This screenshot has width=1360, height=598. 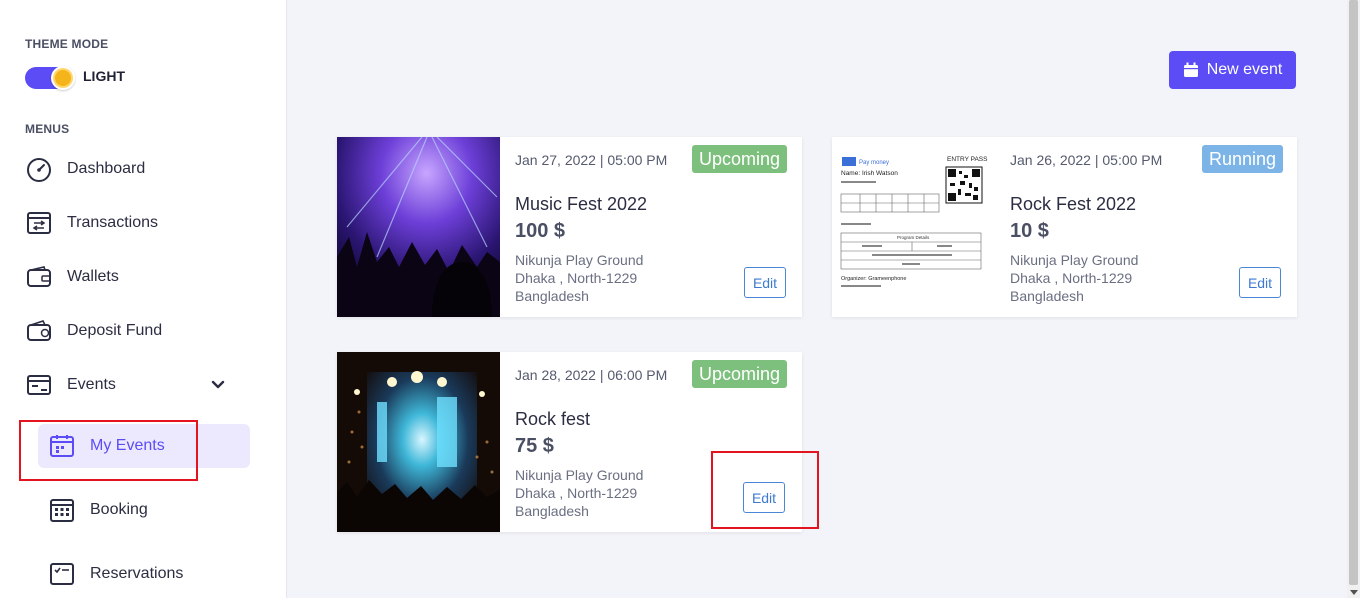 What do you see at coordinates (119, 509) in the screenshot?
I see `sidebar-item-label: Booking` at bounding box center [119, 509].